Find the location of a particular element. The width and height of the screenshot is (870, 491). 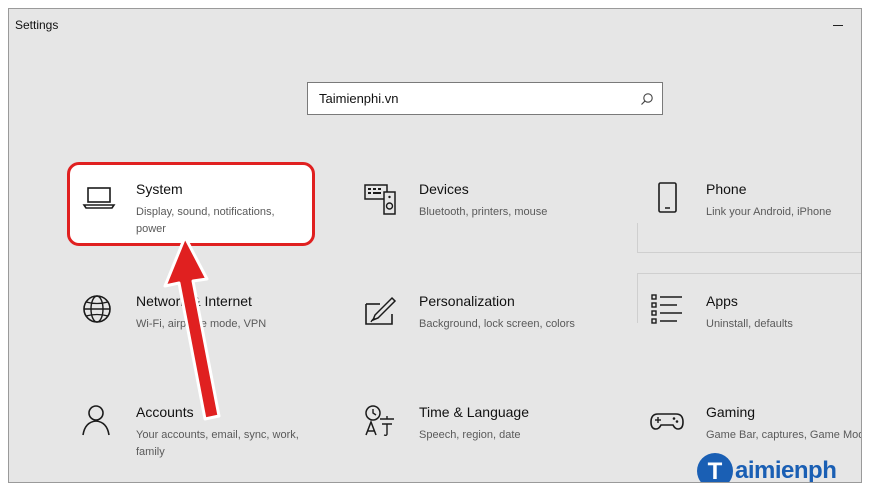

keyboard-speaker-icon is located at coordinates (382, 200).